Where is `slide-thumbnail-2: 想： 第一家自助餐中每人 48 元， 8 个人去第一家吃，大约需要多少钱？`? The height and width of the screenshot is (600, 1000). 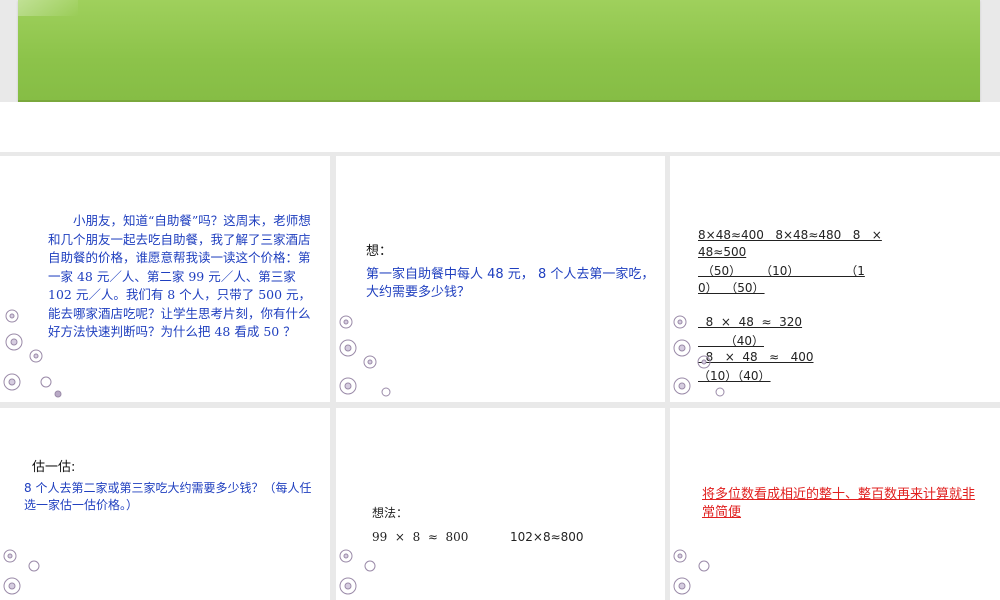 slide-thumbnail-2: 想： 第一家自助餐中每人 48 元， 8 个人去第一家吃，大约需要多少钱？ is located at coordinates (500, 279).